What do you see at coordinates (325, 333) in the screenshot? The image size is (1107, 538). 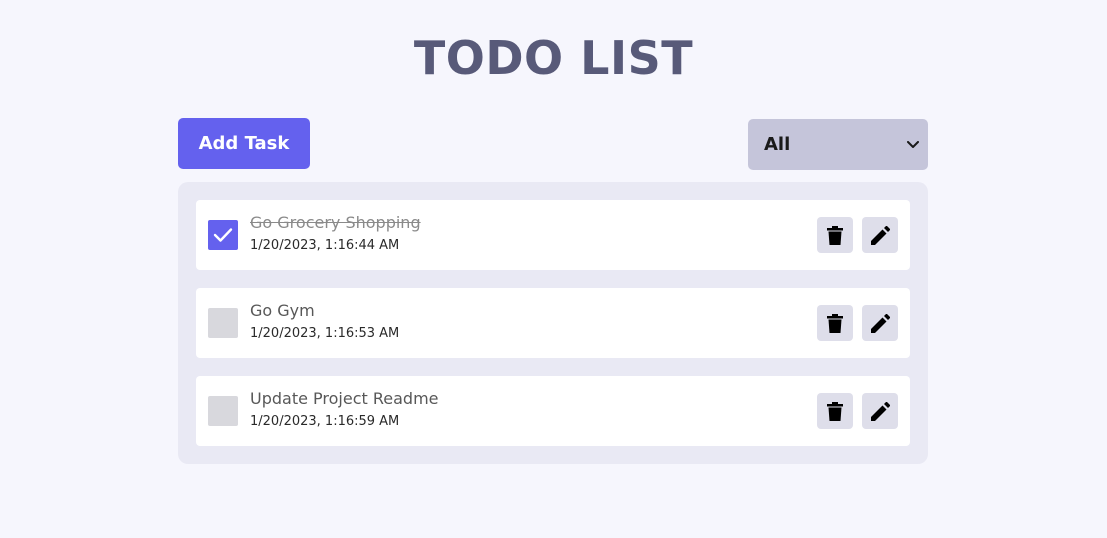 I see `todo-timestamp: 1/20/2023, 1:16:53 AM` at bounding box center [325, 333].